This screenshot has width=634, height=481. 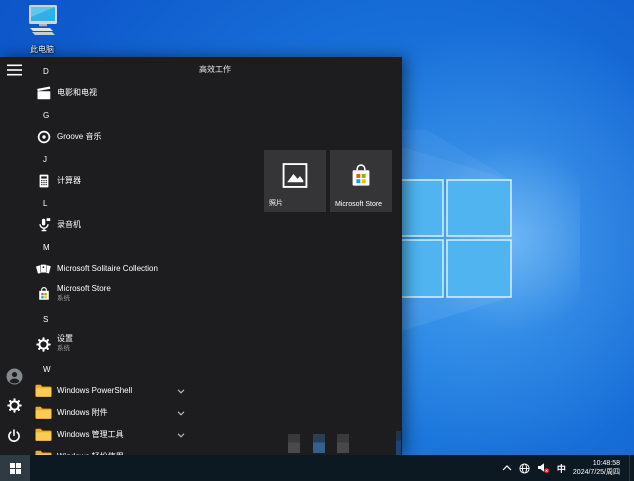 I want to click on app-label: Groove 音乐, so click(x=79, y=136).